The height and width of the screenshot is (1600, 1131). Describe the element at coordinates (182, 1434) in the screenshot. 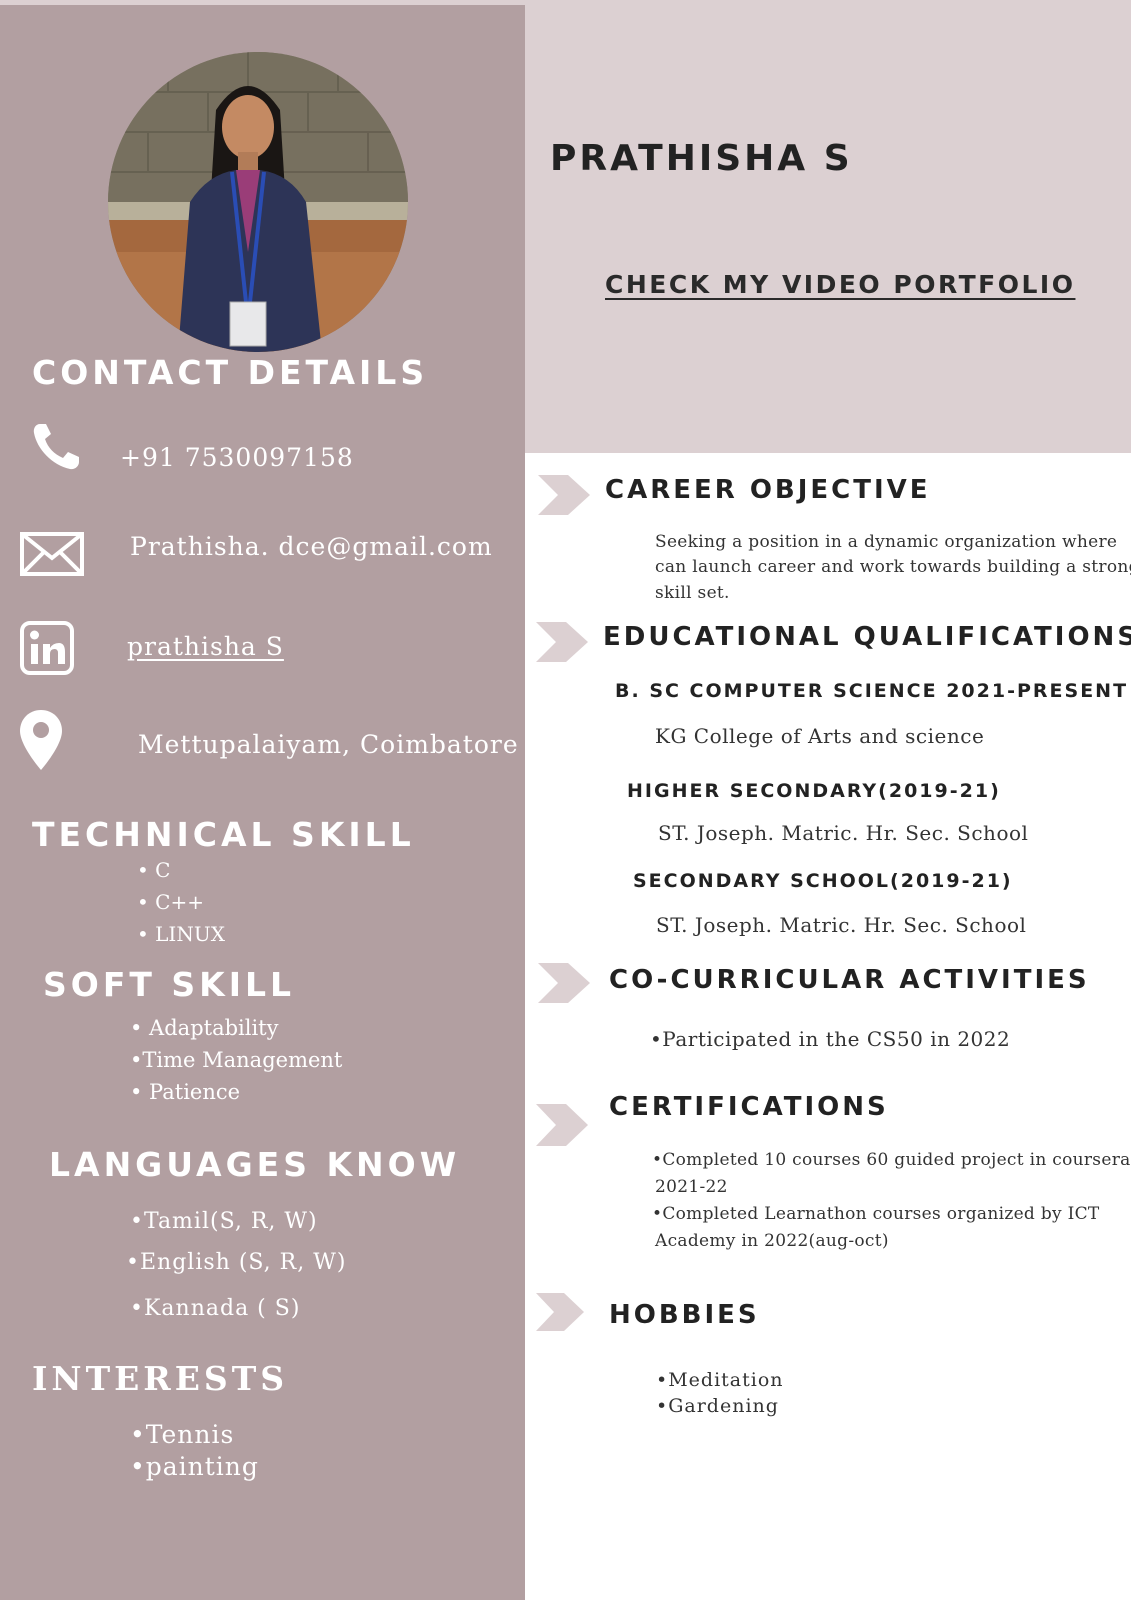

I see `interest-item: •Tennis` at that location.